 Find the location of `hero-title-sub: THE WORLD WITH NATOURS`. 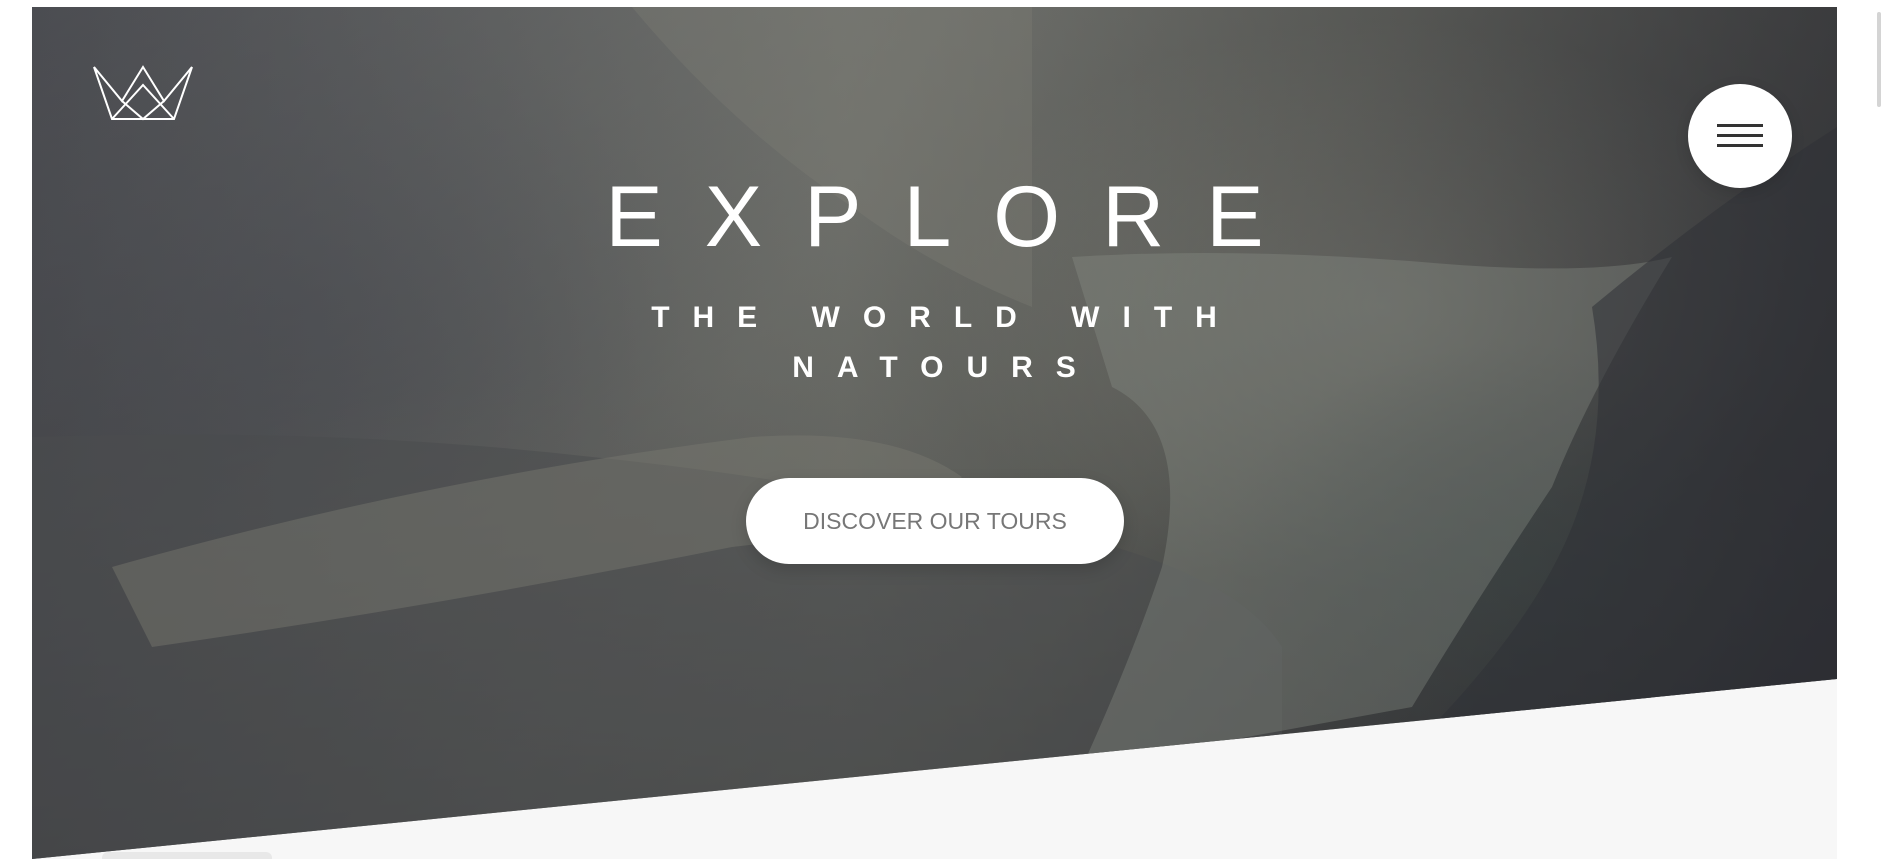

hero-title-sub: THE WORLD WITH NATOURS is located at coordinates (945, 342).